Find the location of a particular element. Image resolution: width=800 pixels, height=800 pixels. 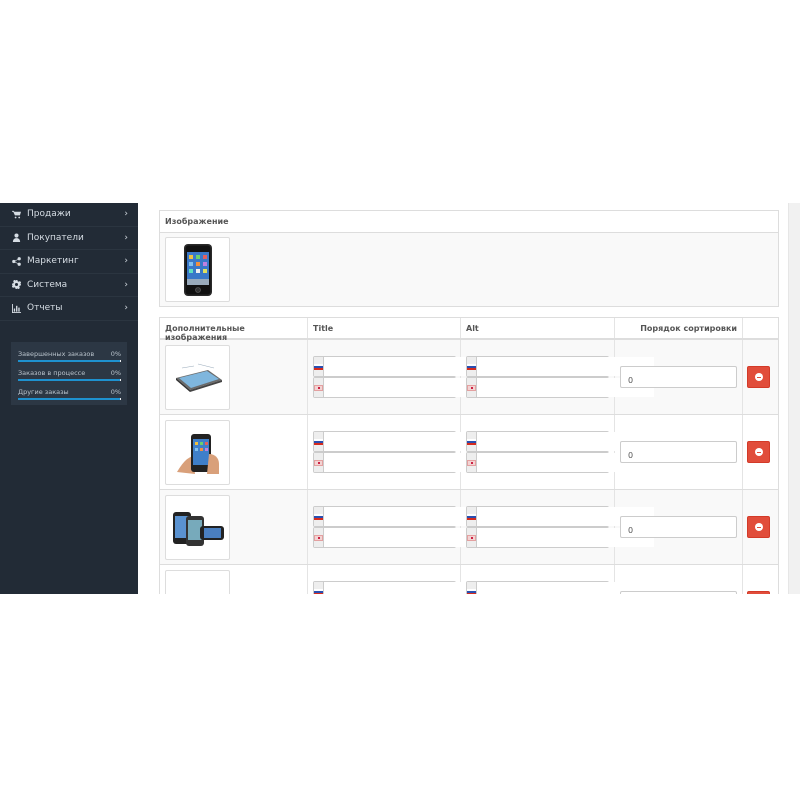

shopping-cart-icon is located at coordinates (16, 214).